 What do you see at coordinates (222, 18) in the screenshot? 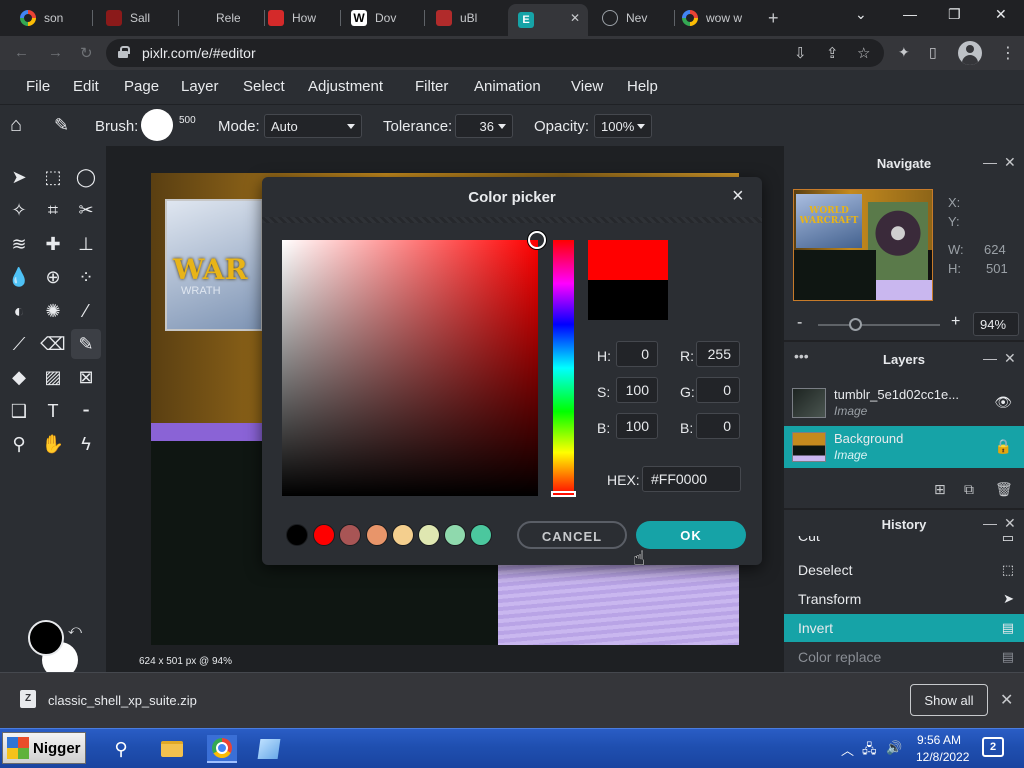
I see `tab-rele: Rele` at bounding box center [222, 18].